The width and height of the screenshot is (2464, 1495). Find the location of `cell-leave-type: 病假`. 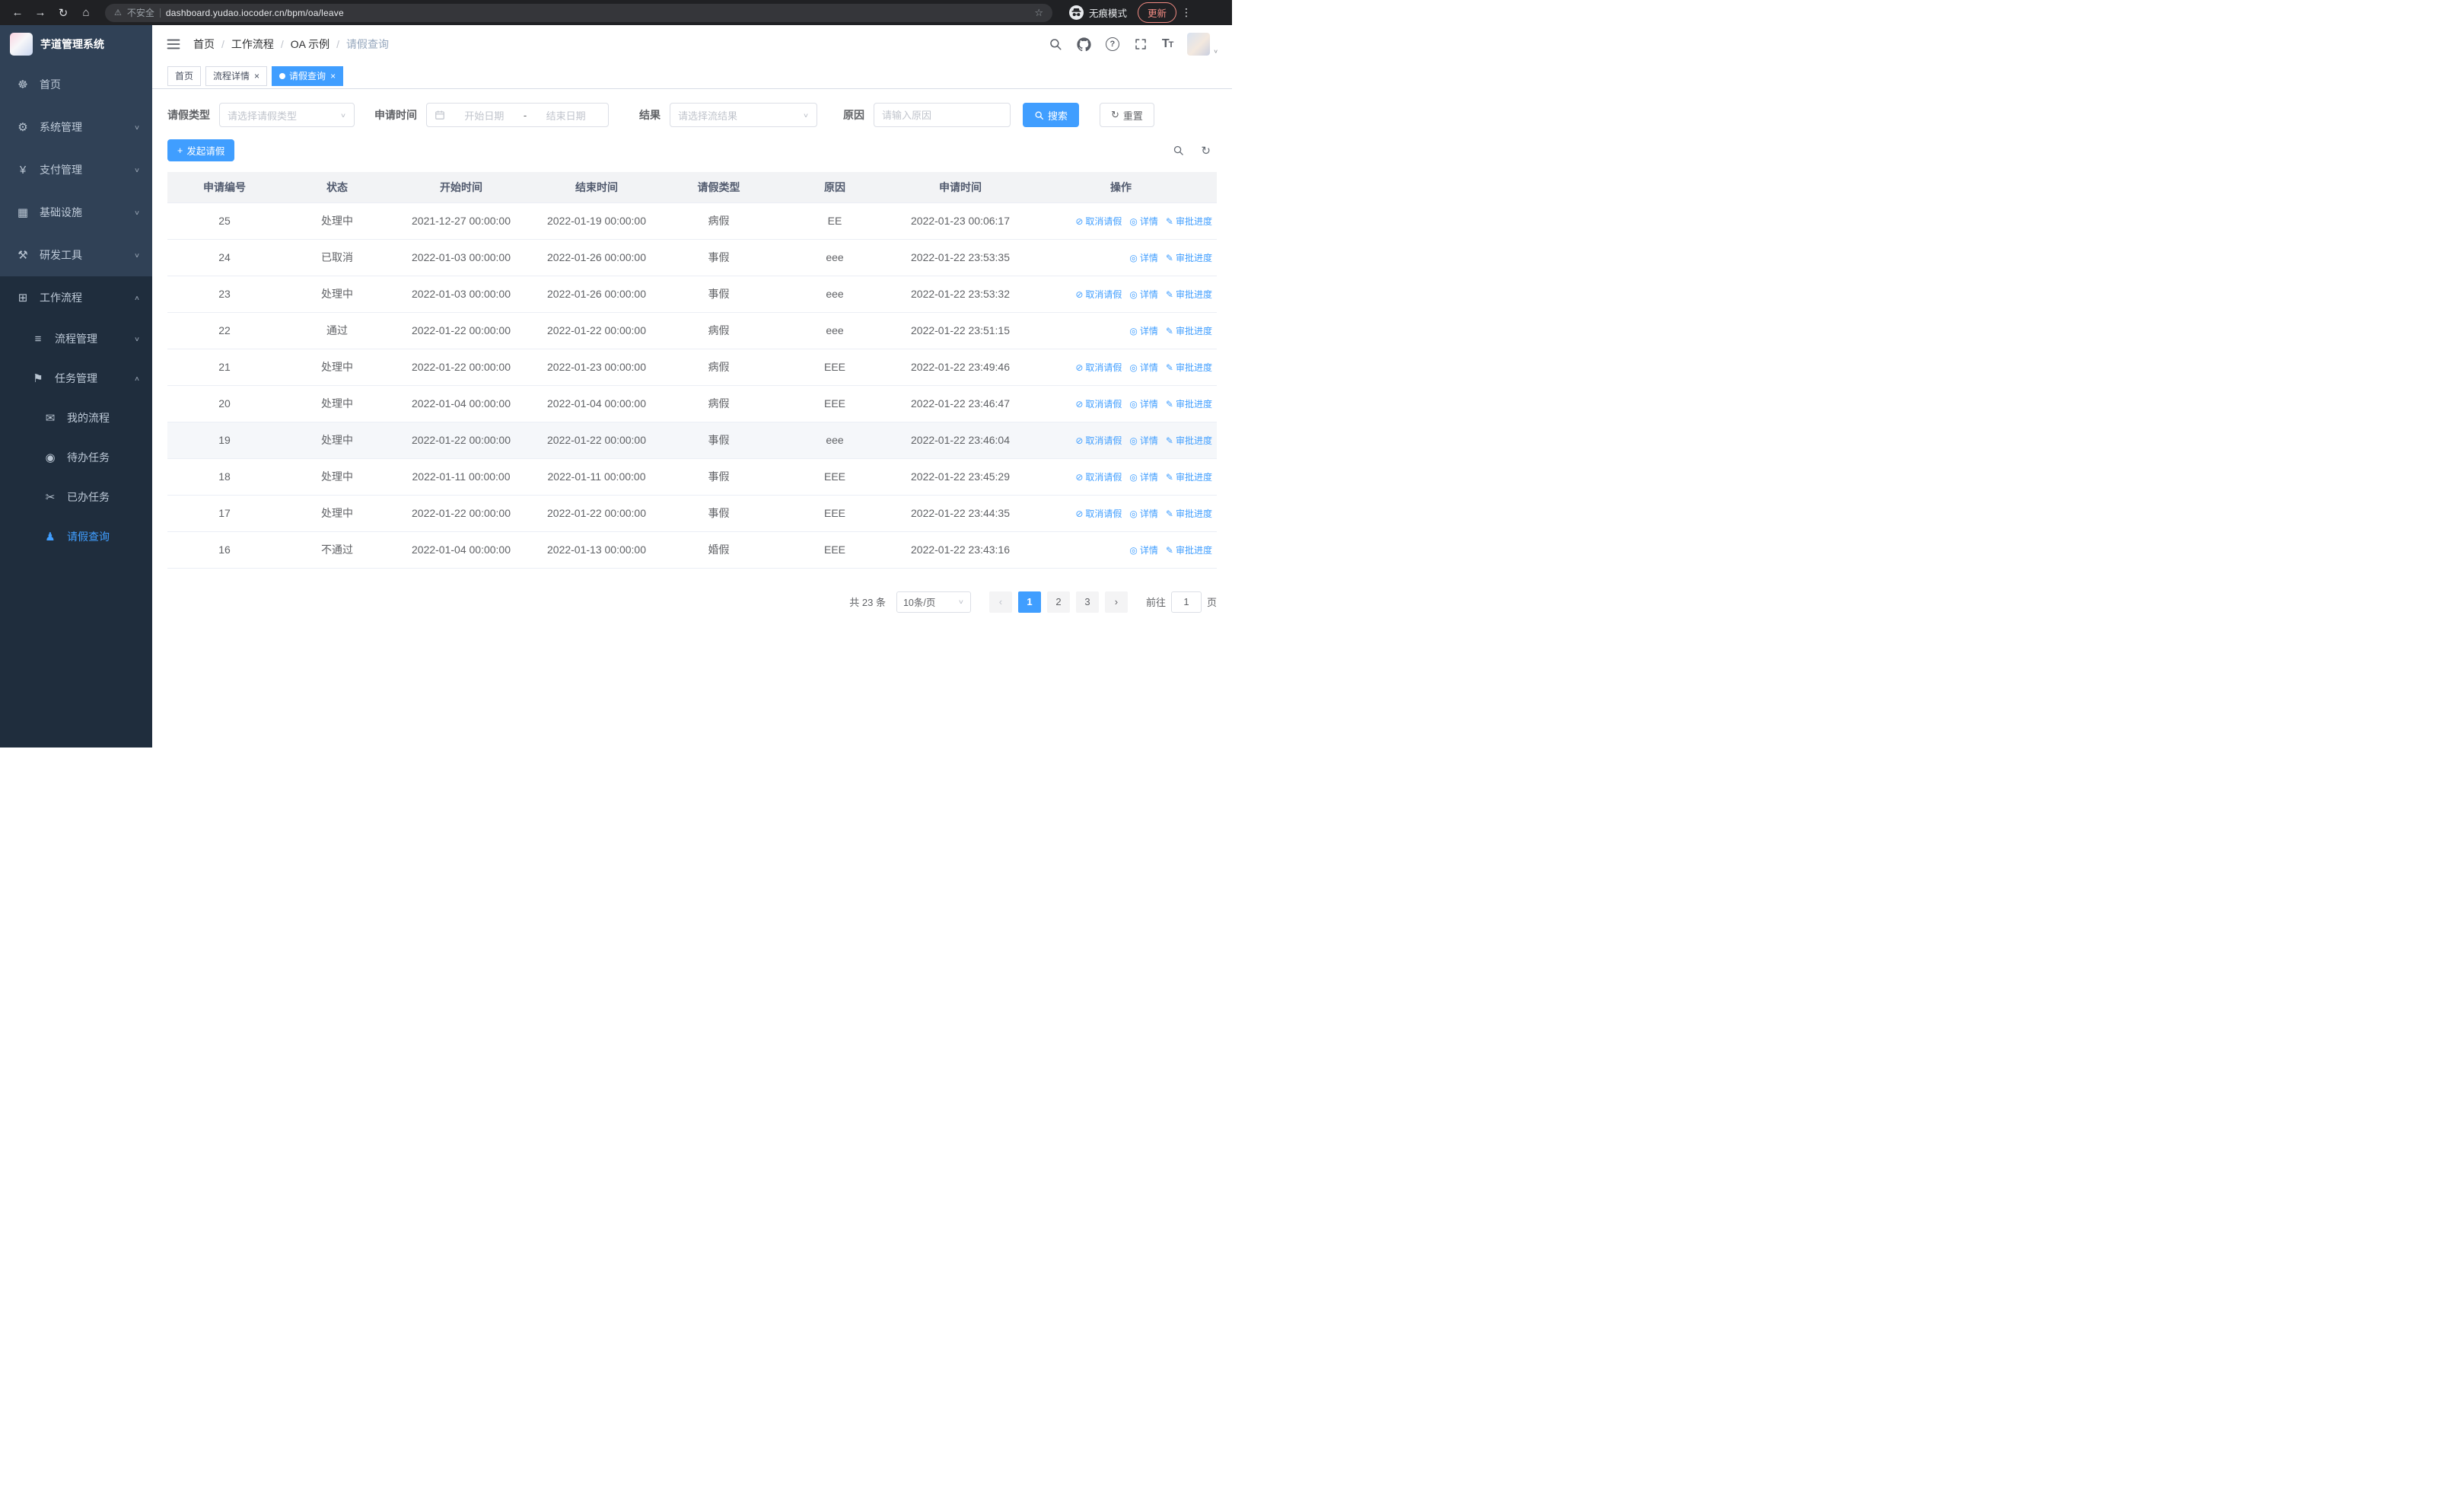

cell-leave-type: 病假 is located at coordinates (719, 367).